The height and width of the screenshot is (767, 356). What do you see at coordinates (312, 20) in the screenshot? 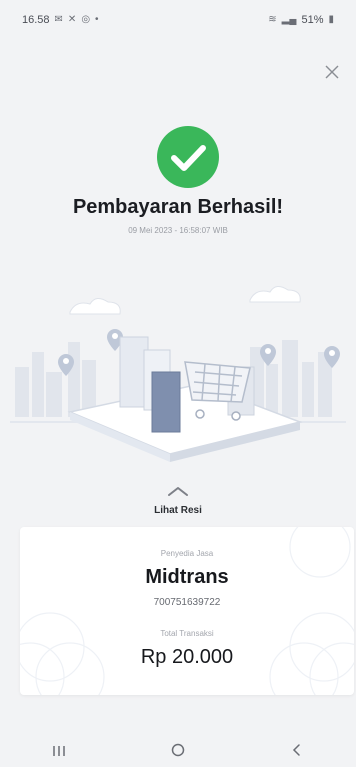
I see `battery-level: 51%` at bounding box center [312, 20].